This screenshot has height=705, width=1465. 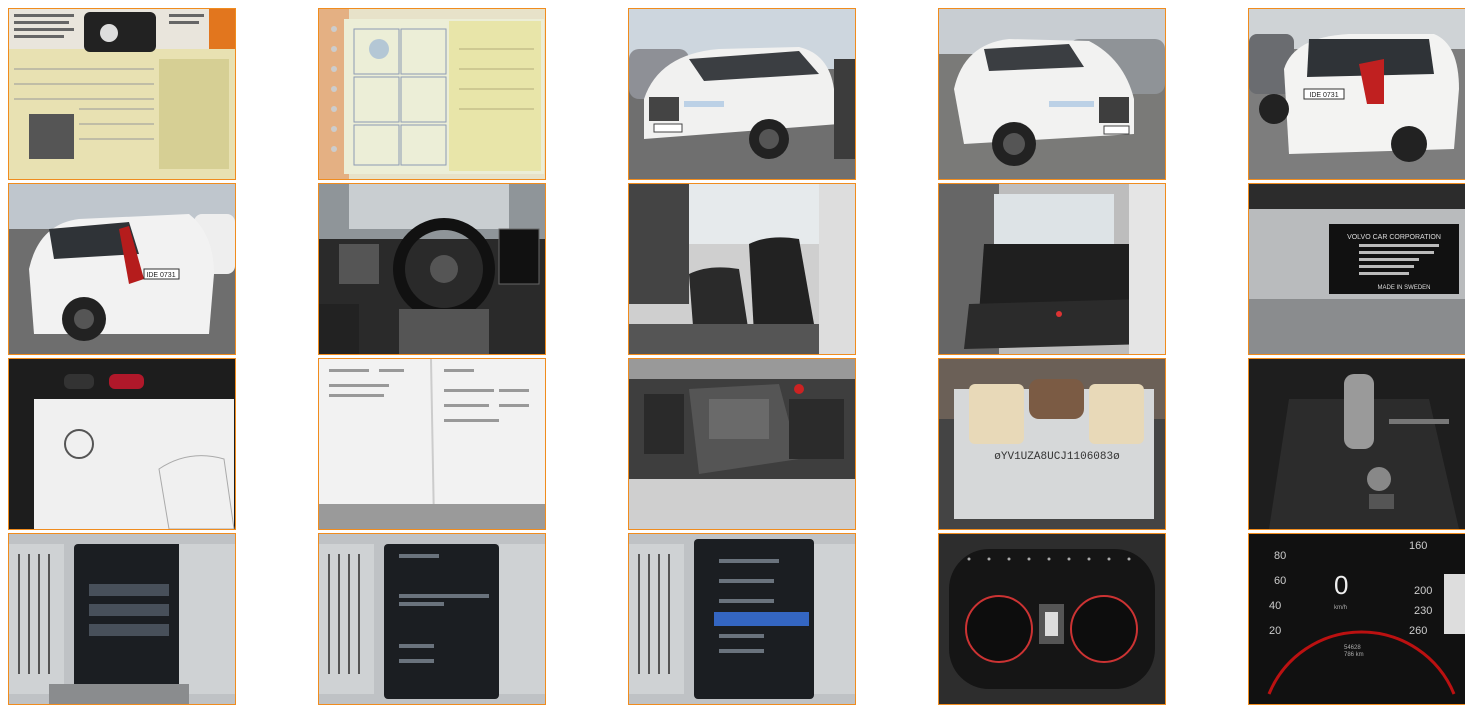 I want to click on photo-instrument-cluster, so click(x=1052, y=619).